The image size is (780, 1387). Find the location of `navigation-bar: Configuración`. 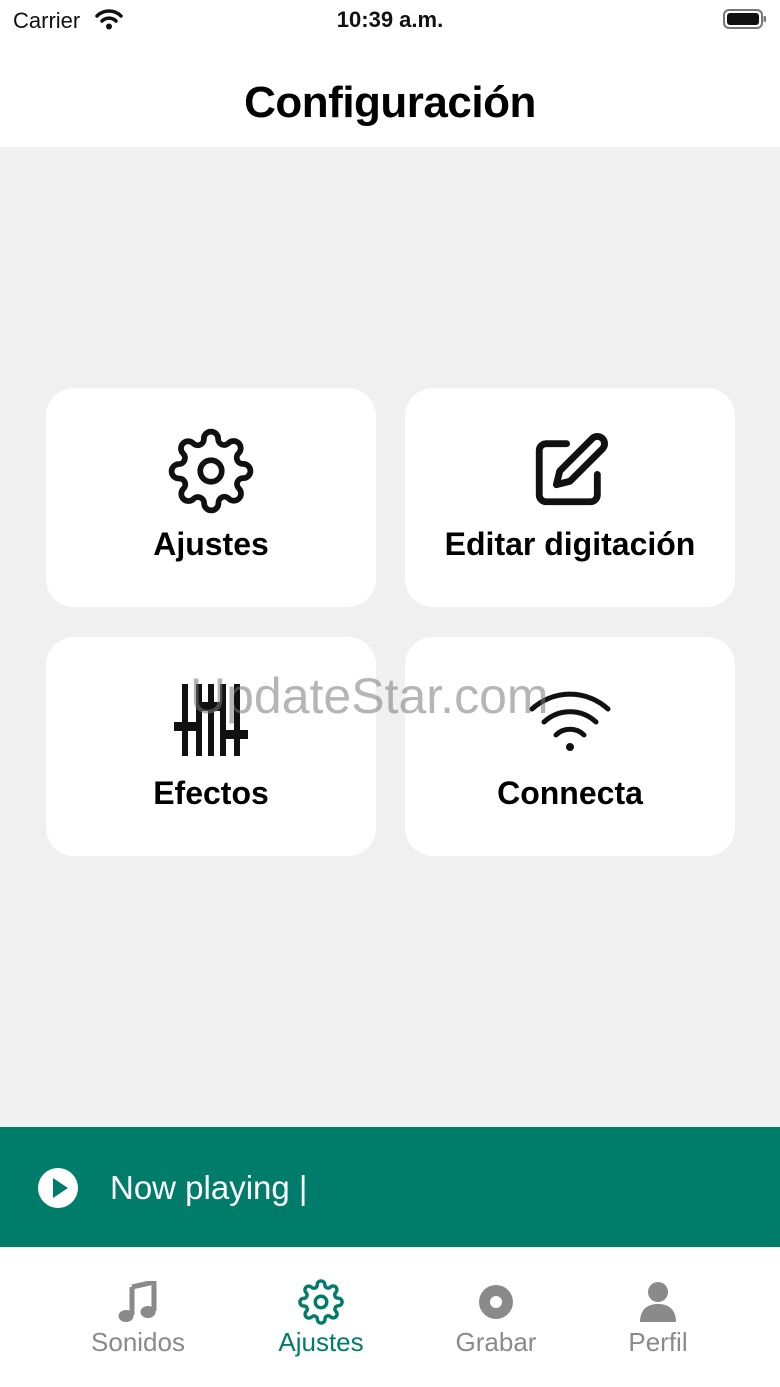

navigation-bar: Configuración is located at coordinates (390, 93).